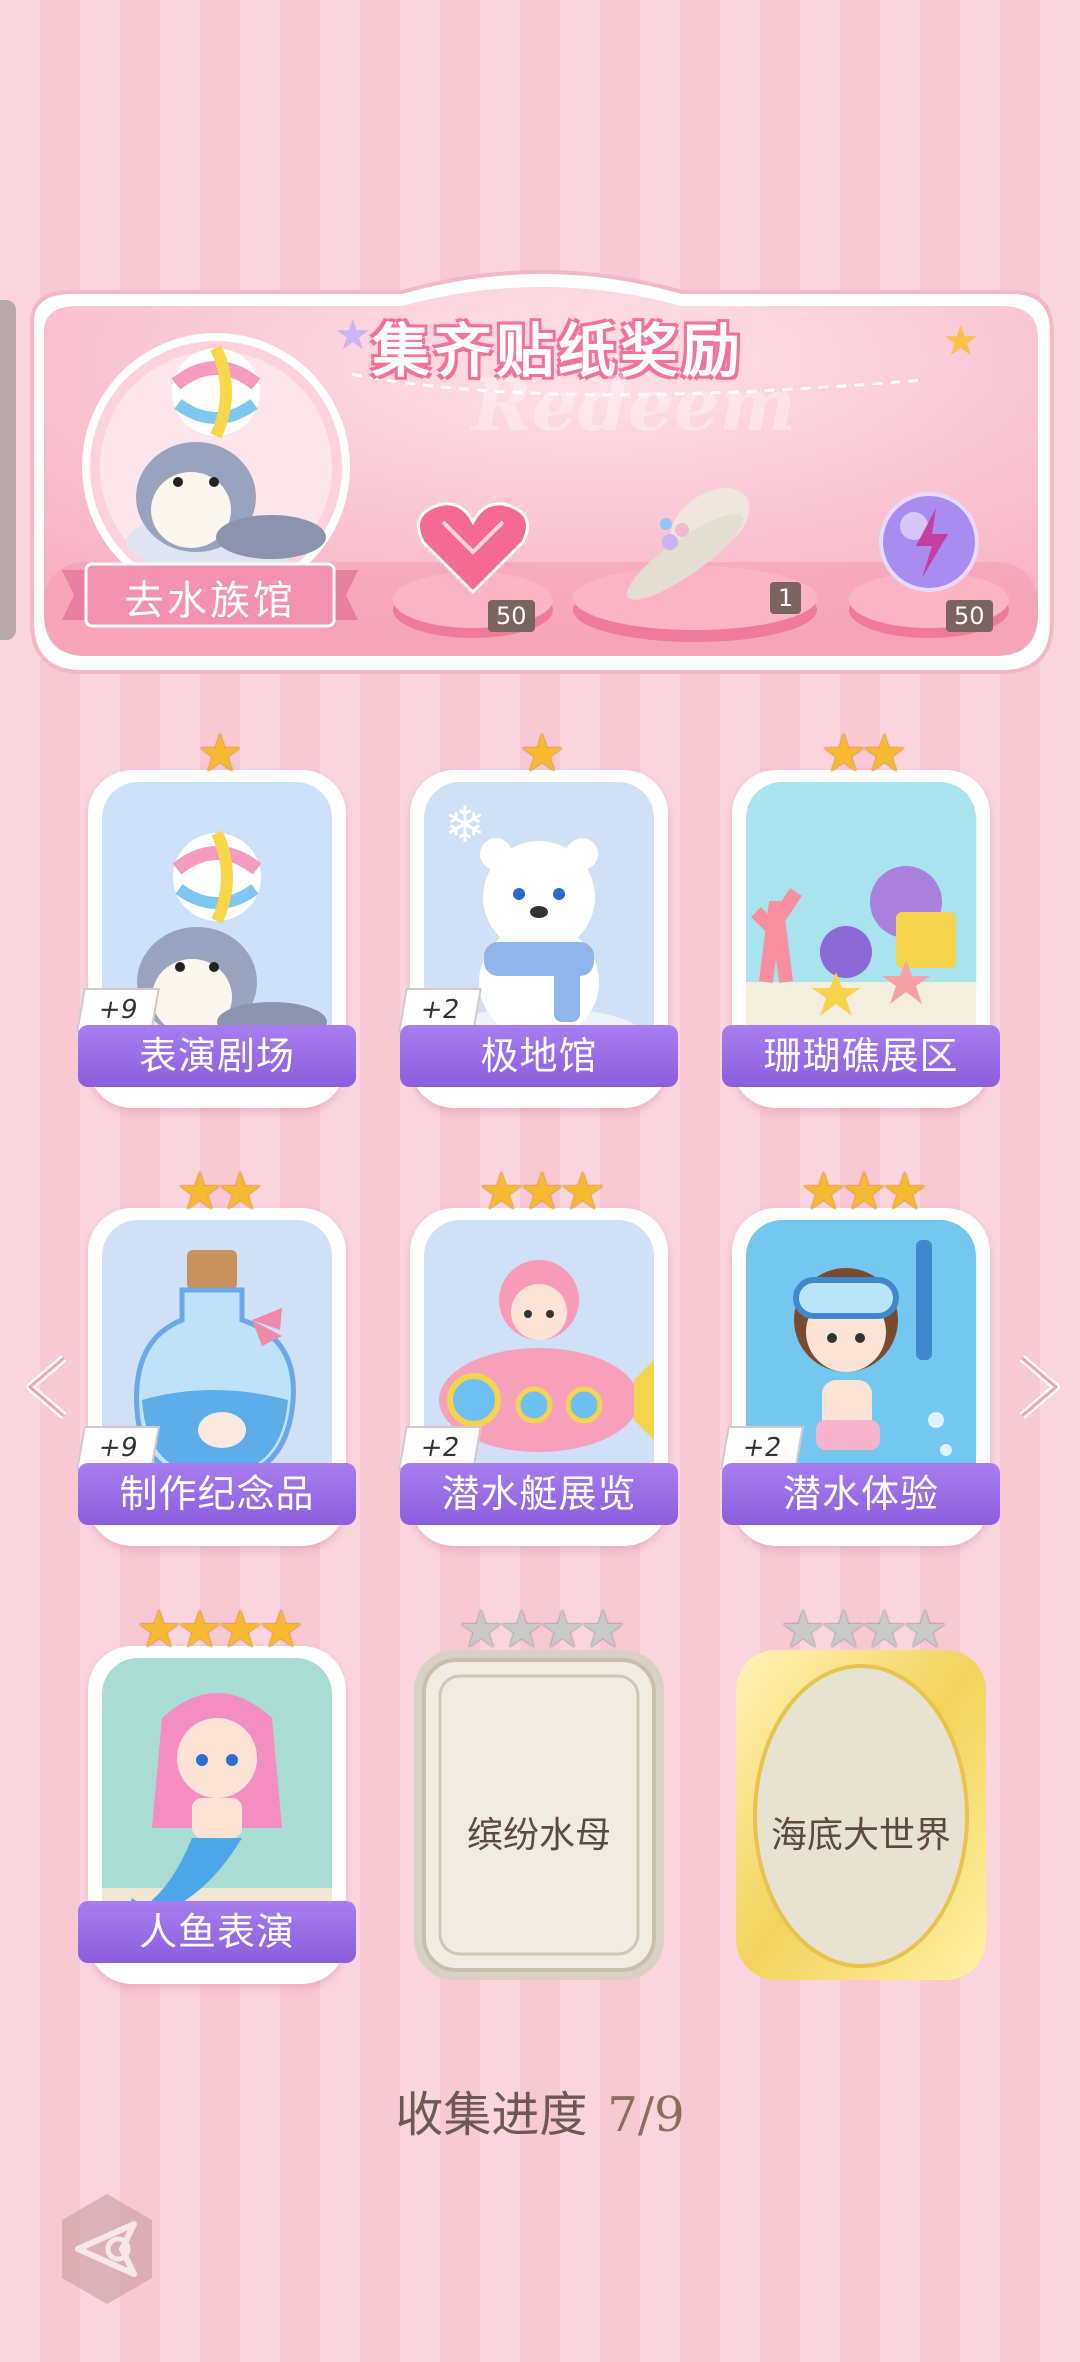 This screenshot has height=2362, width=1080. I want to click on progress-value: 7/9, so click(646, 2115).